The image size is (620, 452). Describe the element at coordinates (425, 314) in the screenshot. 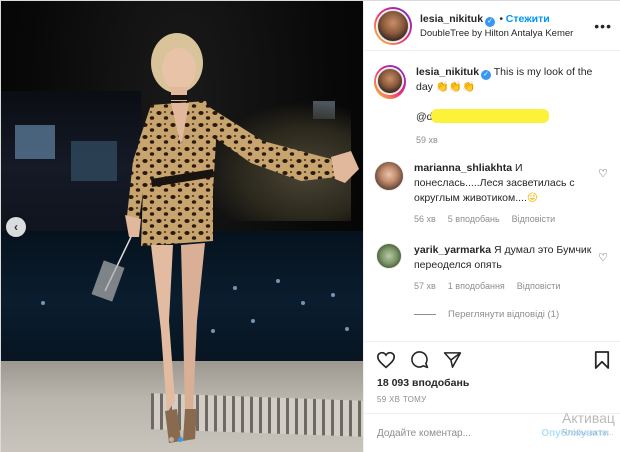

I see `replies-divider` at that location.